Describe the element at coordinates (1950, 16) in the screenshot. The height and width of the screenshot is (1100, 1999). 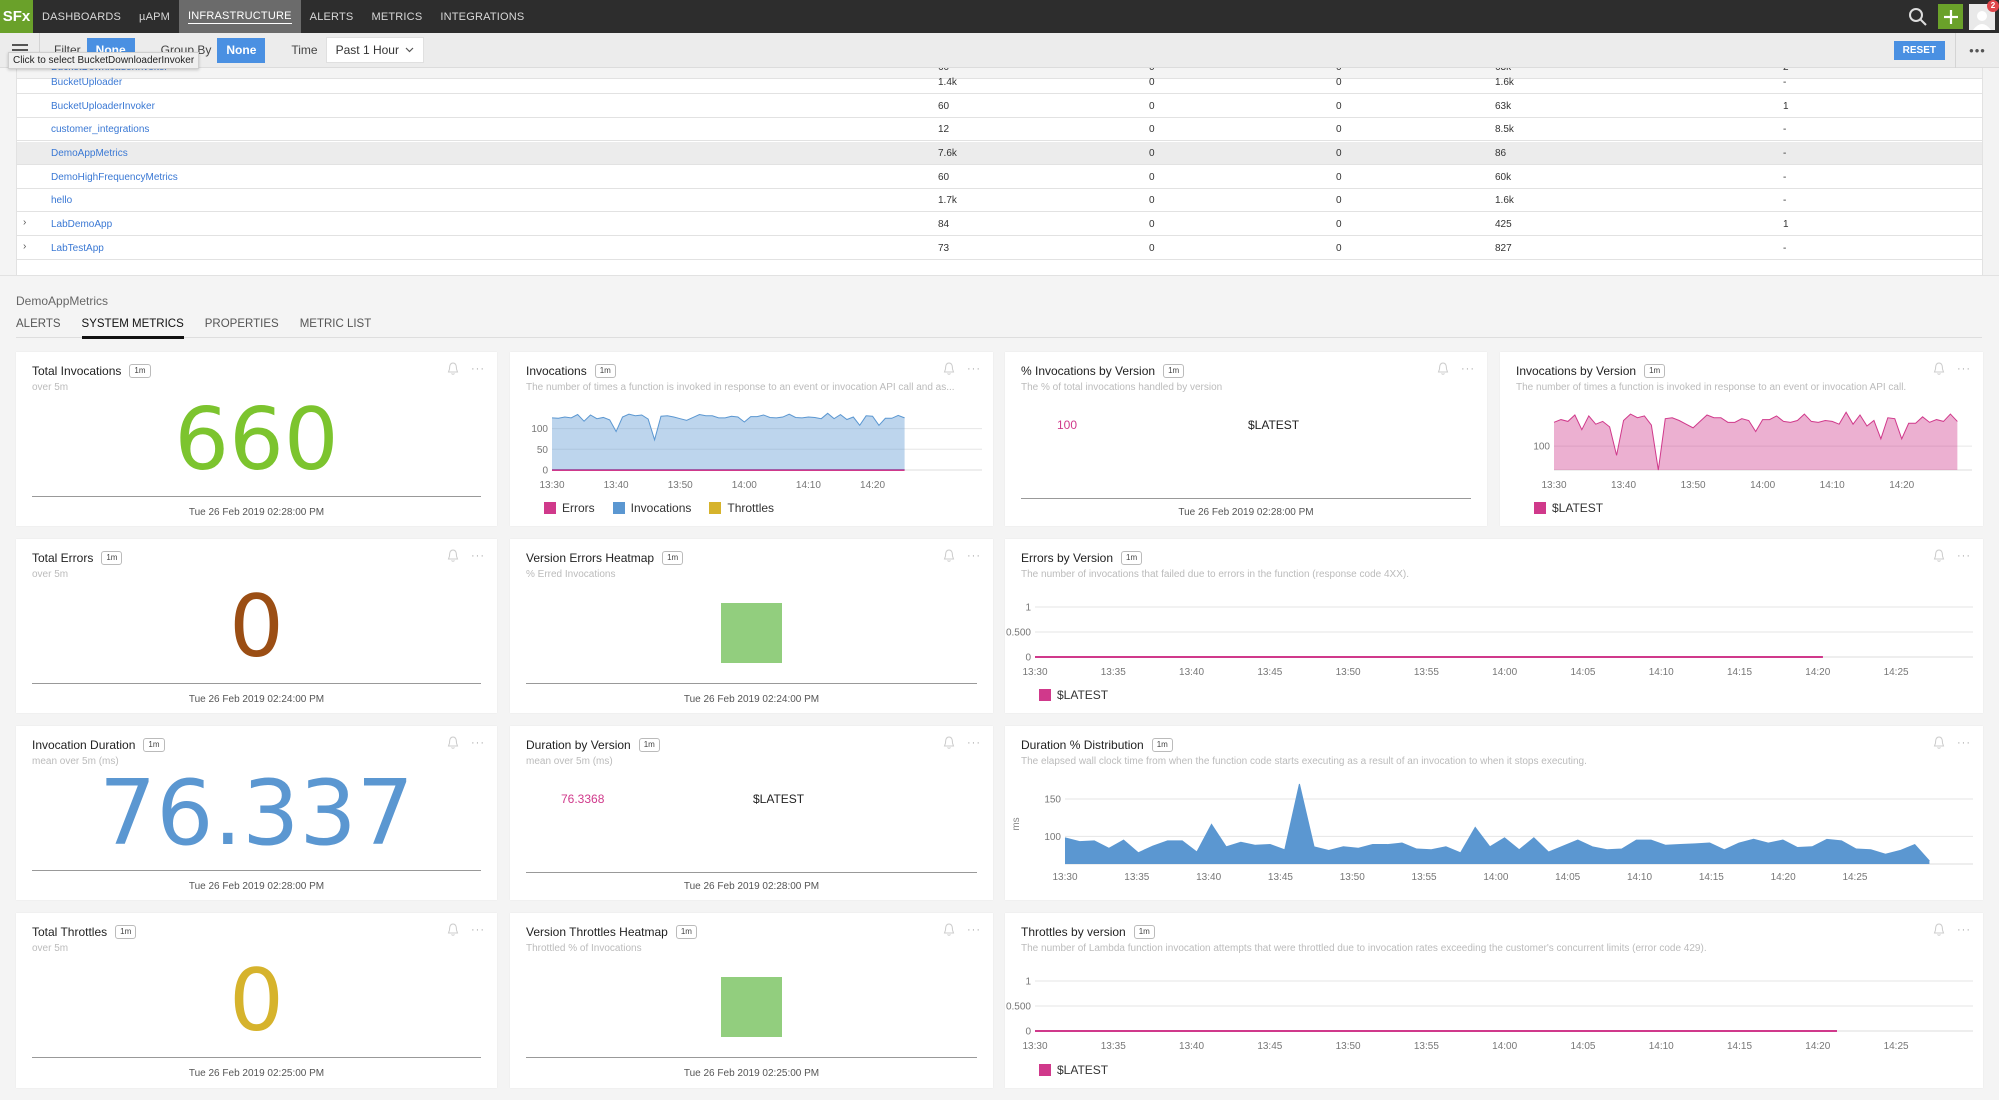
I see `add-button` at that location.